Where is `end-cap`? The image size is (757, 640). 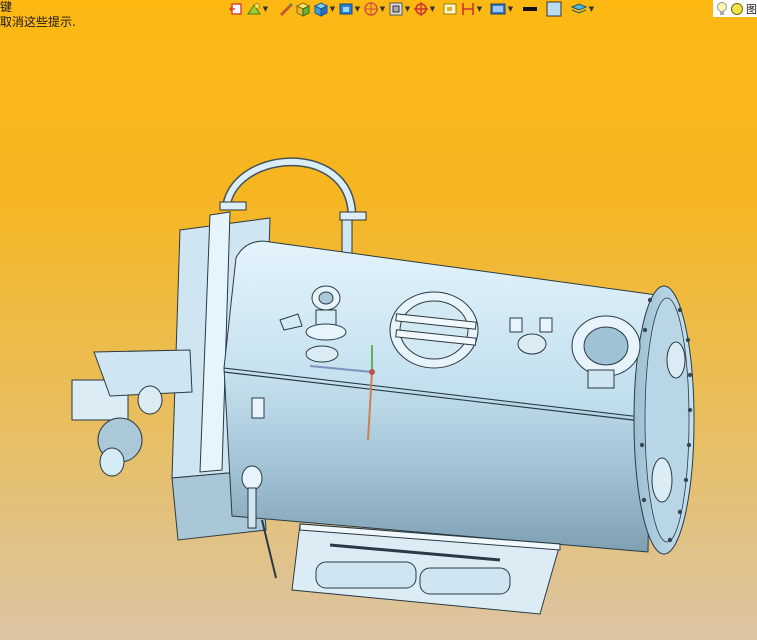
end-cap is located at coordinates (664, 420).